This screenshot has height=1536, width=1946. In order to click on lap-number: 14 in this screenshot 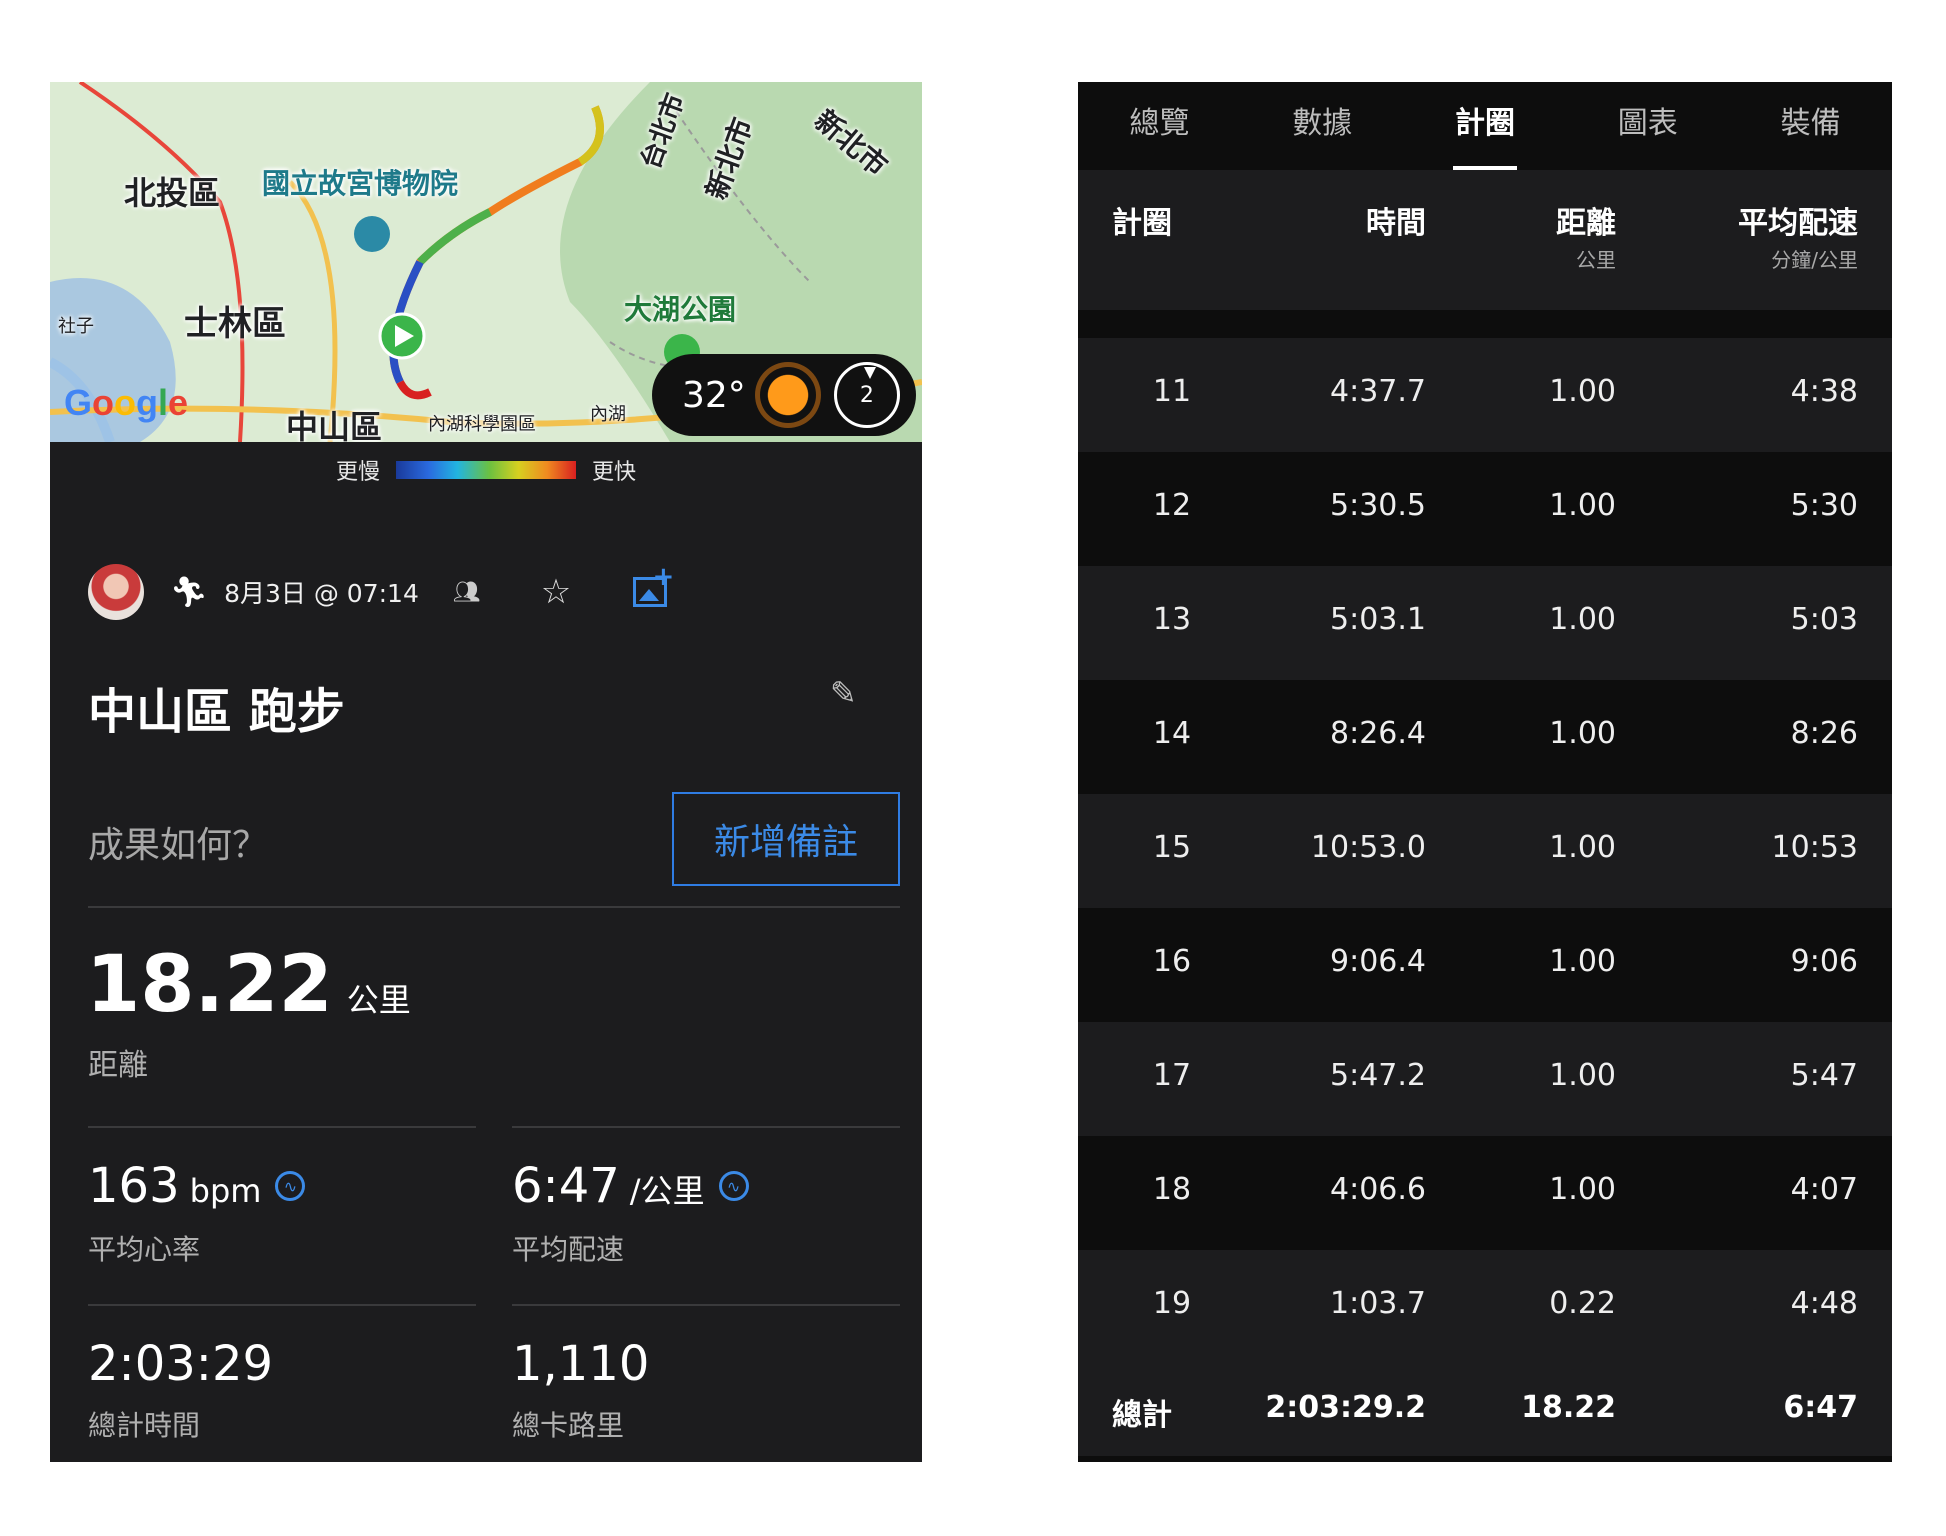, I will do `click(1172, 733)`.